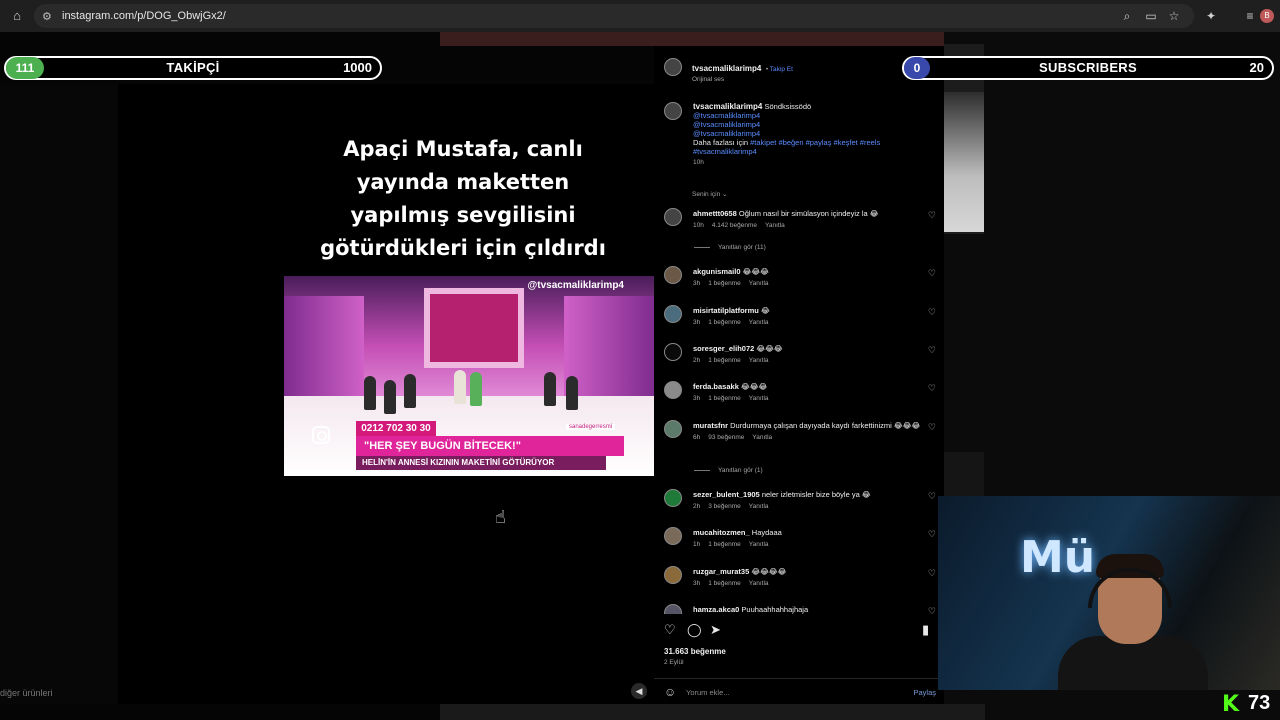 The image size is (1280, 720). What do you see at coordinates (801, 609) in the screenshot?
I see `comment-item: hamza.akca0 Puuhaahhahhajhaja ♡` at bounding box center [801, 609].